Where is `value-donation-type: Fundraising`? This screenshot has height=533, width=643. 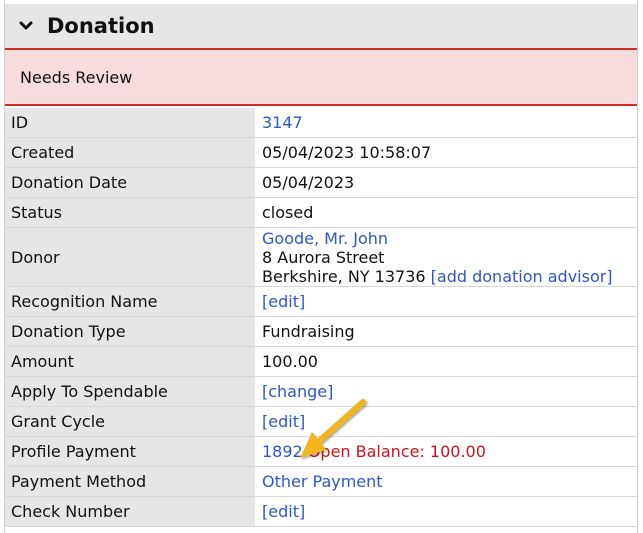 value-donation-type: Fundraising is located at coordinates (446, 331).